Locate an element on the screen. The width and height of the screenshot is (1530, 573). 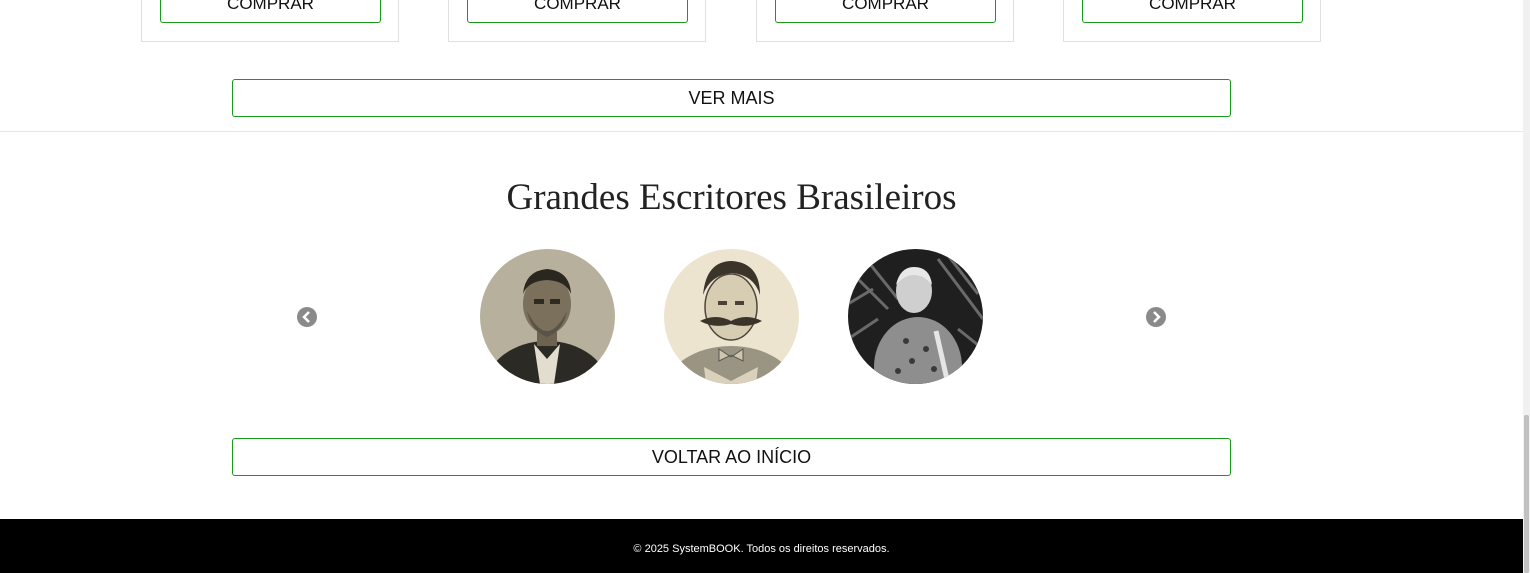
back-to-top-button: VOLTAR AO INÍCIO is located at coordinates (731, 457).